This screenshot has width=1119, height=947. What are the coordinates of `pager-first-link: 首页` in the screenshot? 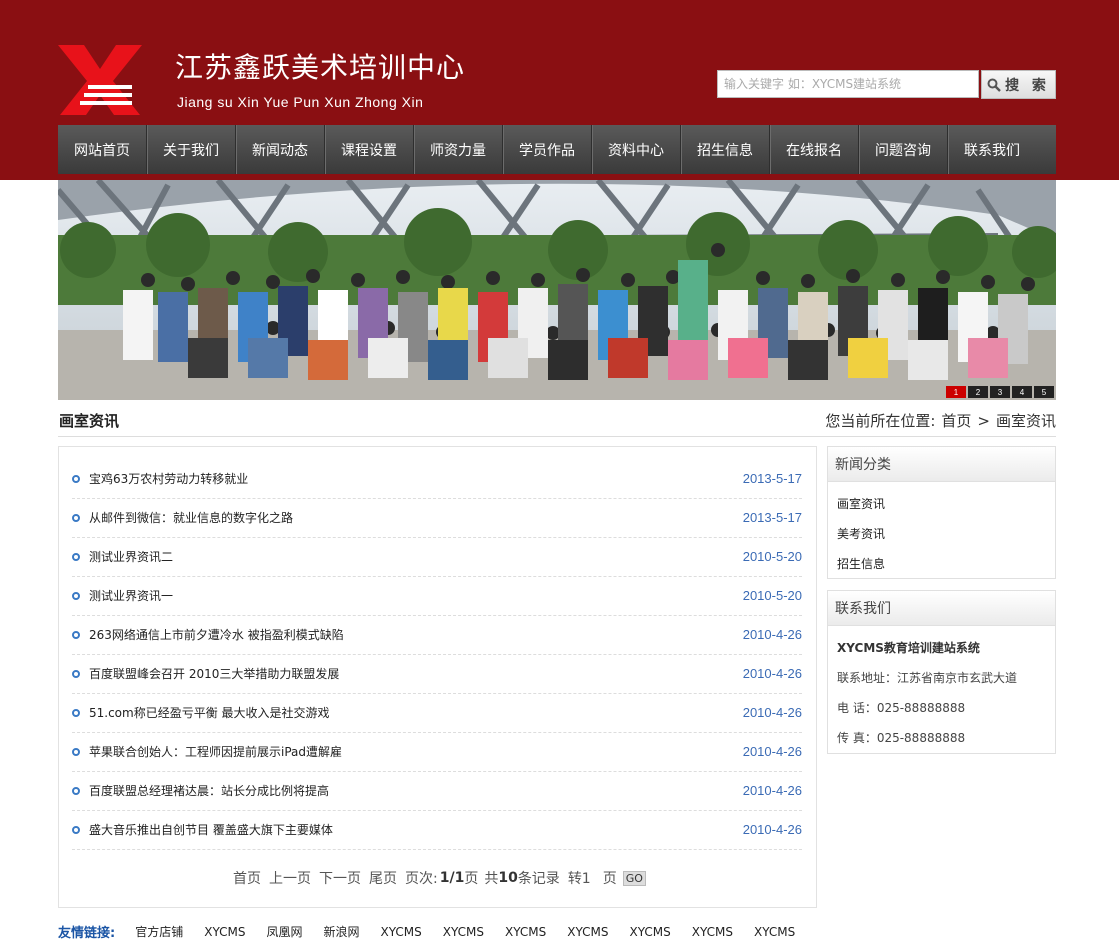 It's located at (247, 878).